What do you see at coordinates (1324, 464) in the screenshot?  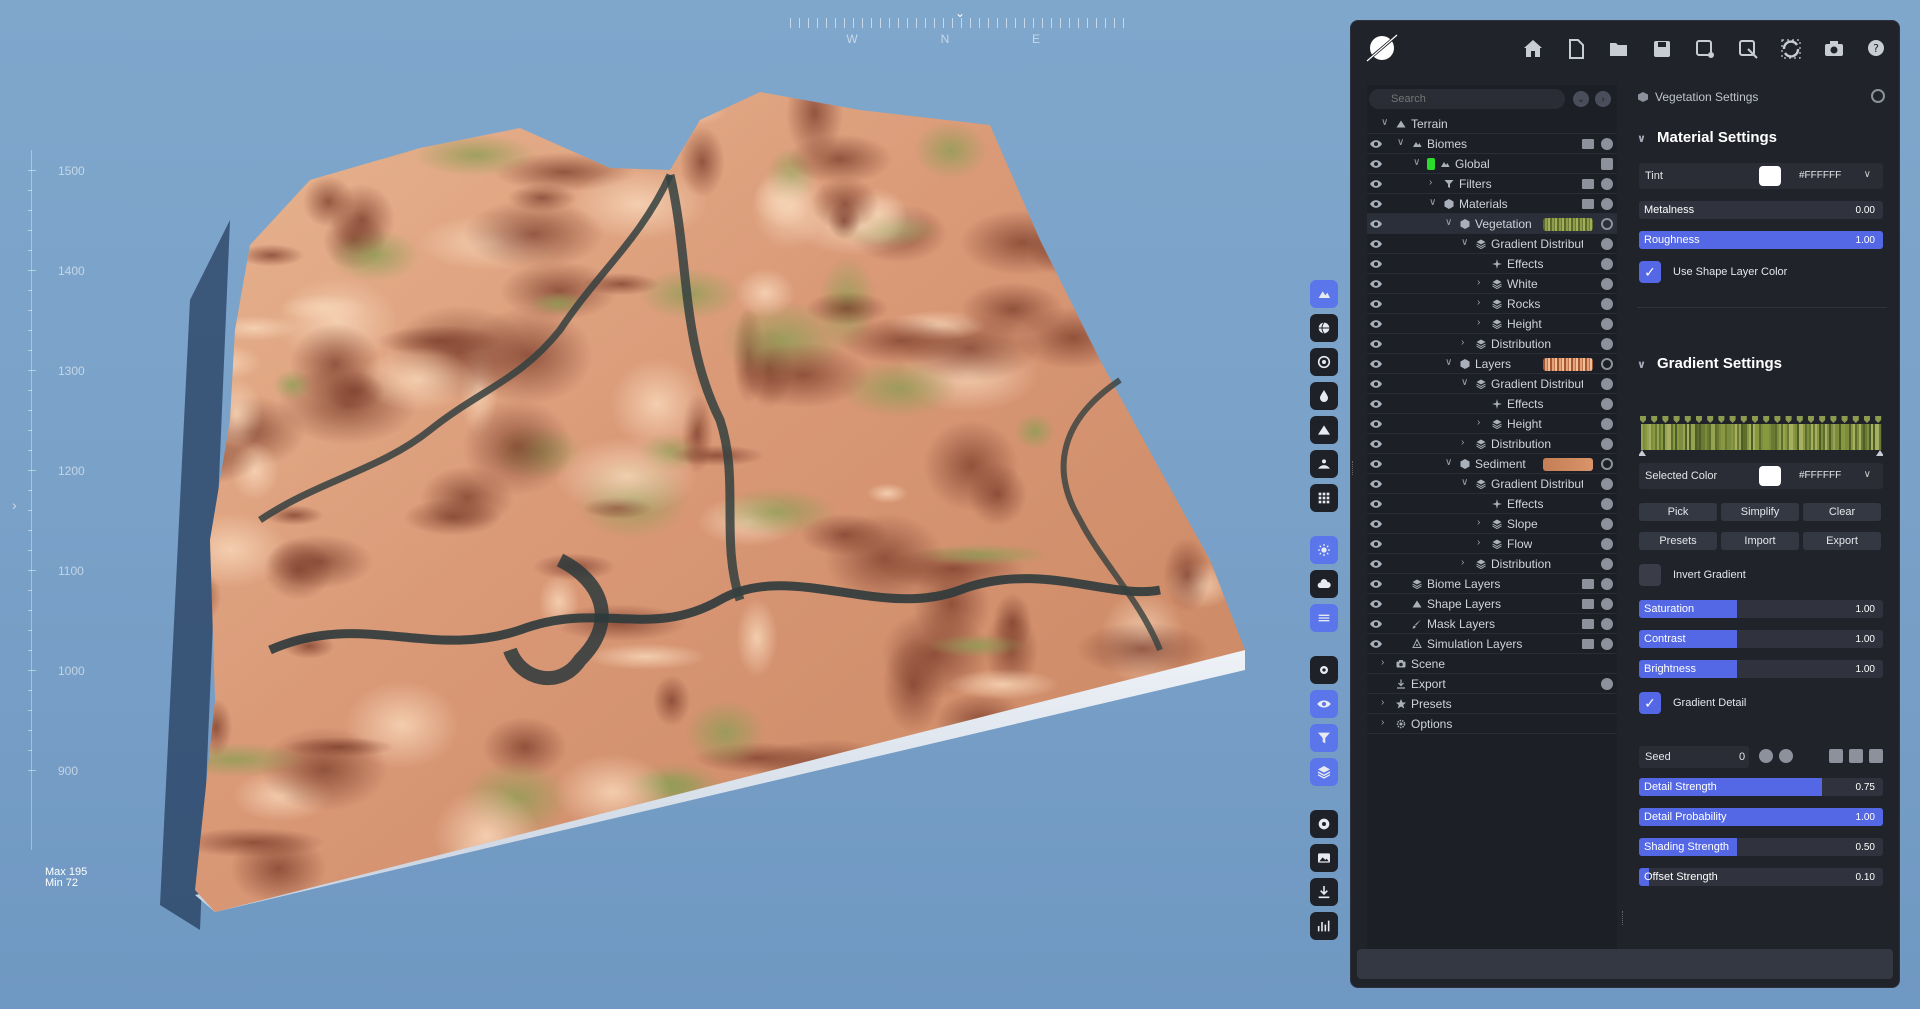 I see `landscape-icon` at bounding box center [1324, 464].